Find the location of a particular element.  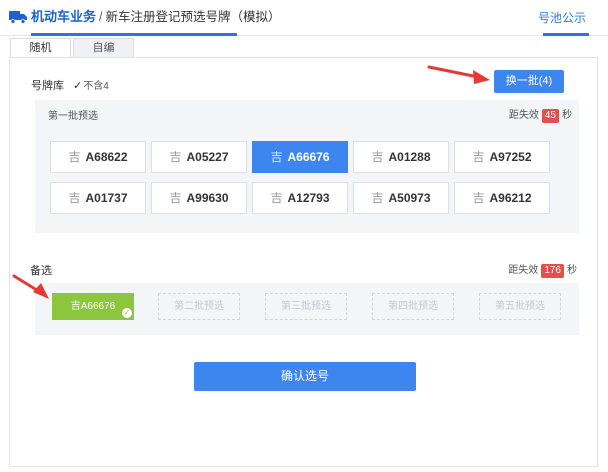

check-circle-icon: ✓ is located at coordinates (127, 313).